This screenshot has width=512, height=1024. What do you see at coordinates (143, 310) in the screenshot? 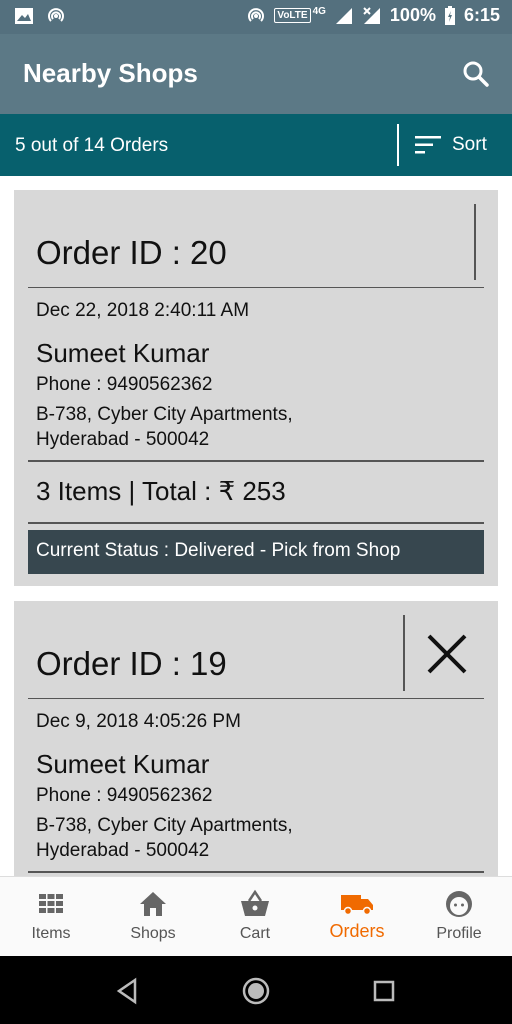
I see `order-date: Dec 22, 2018 2:40:11 AM` at bounding box center [143, 310].